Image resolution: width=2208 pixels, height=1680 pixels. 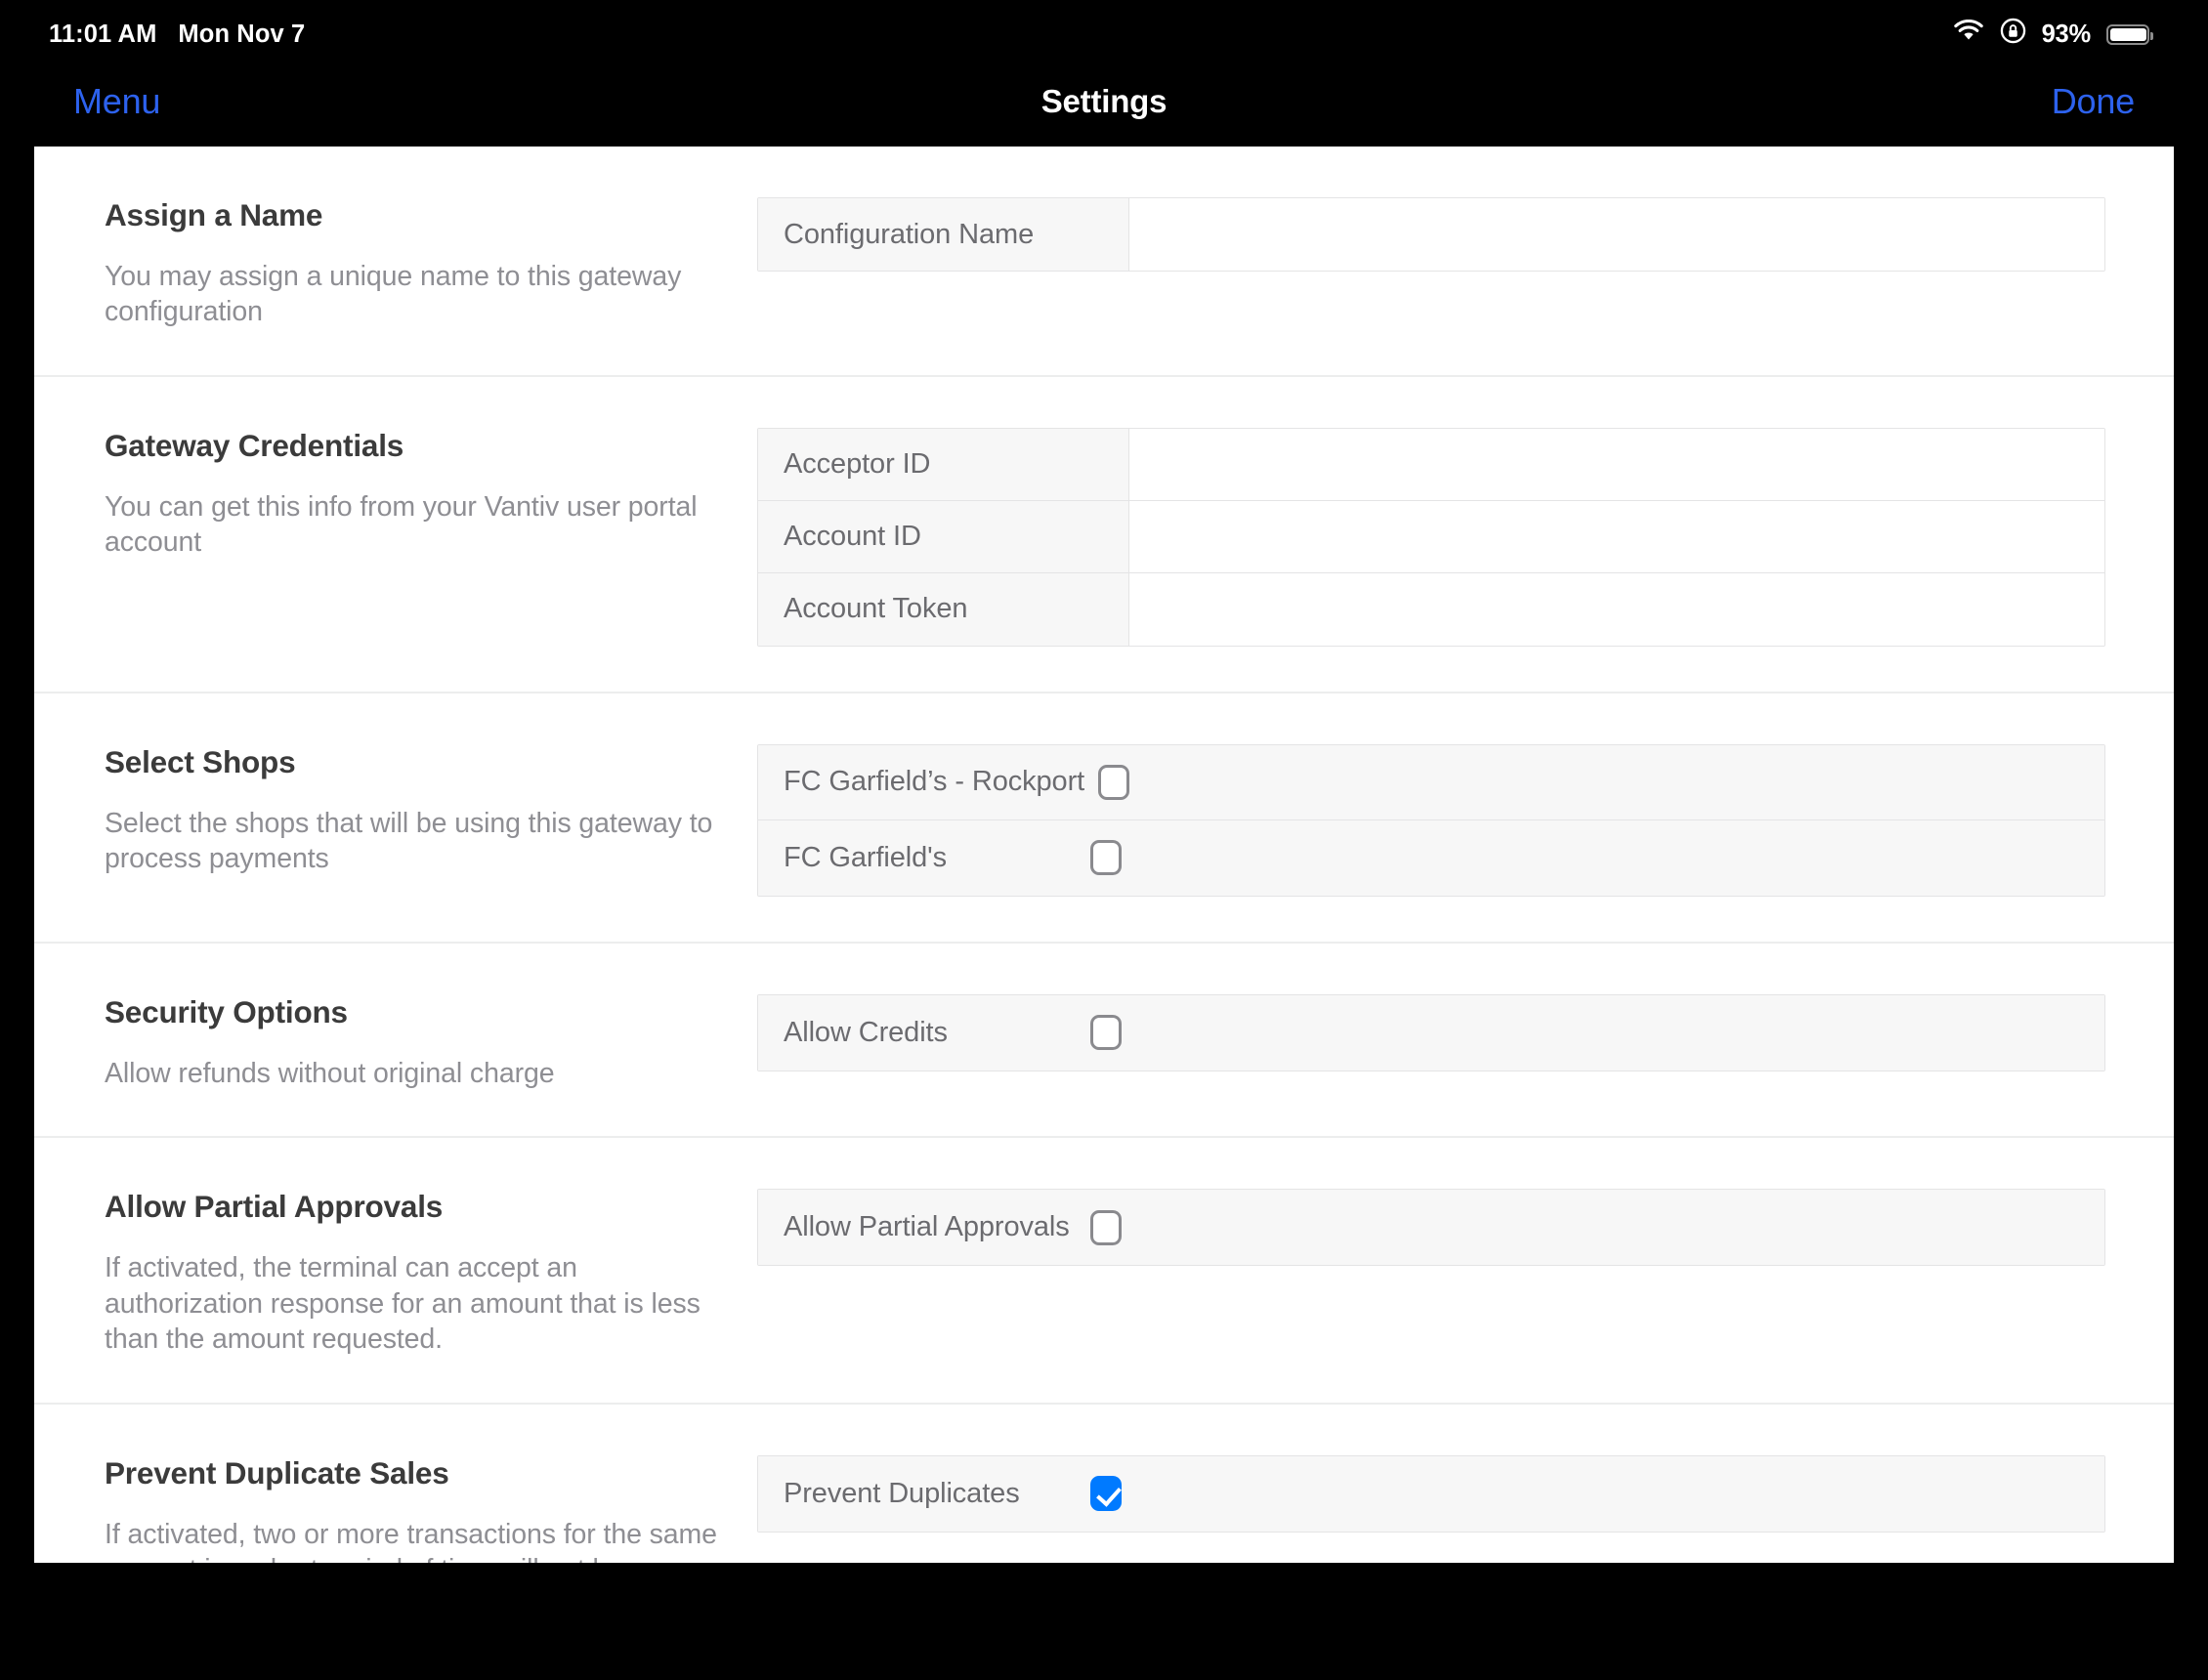 I want to click on section-title: Select Shops, so click(x=200, y=761).